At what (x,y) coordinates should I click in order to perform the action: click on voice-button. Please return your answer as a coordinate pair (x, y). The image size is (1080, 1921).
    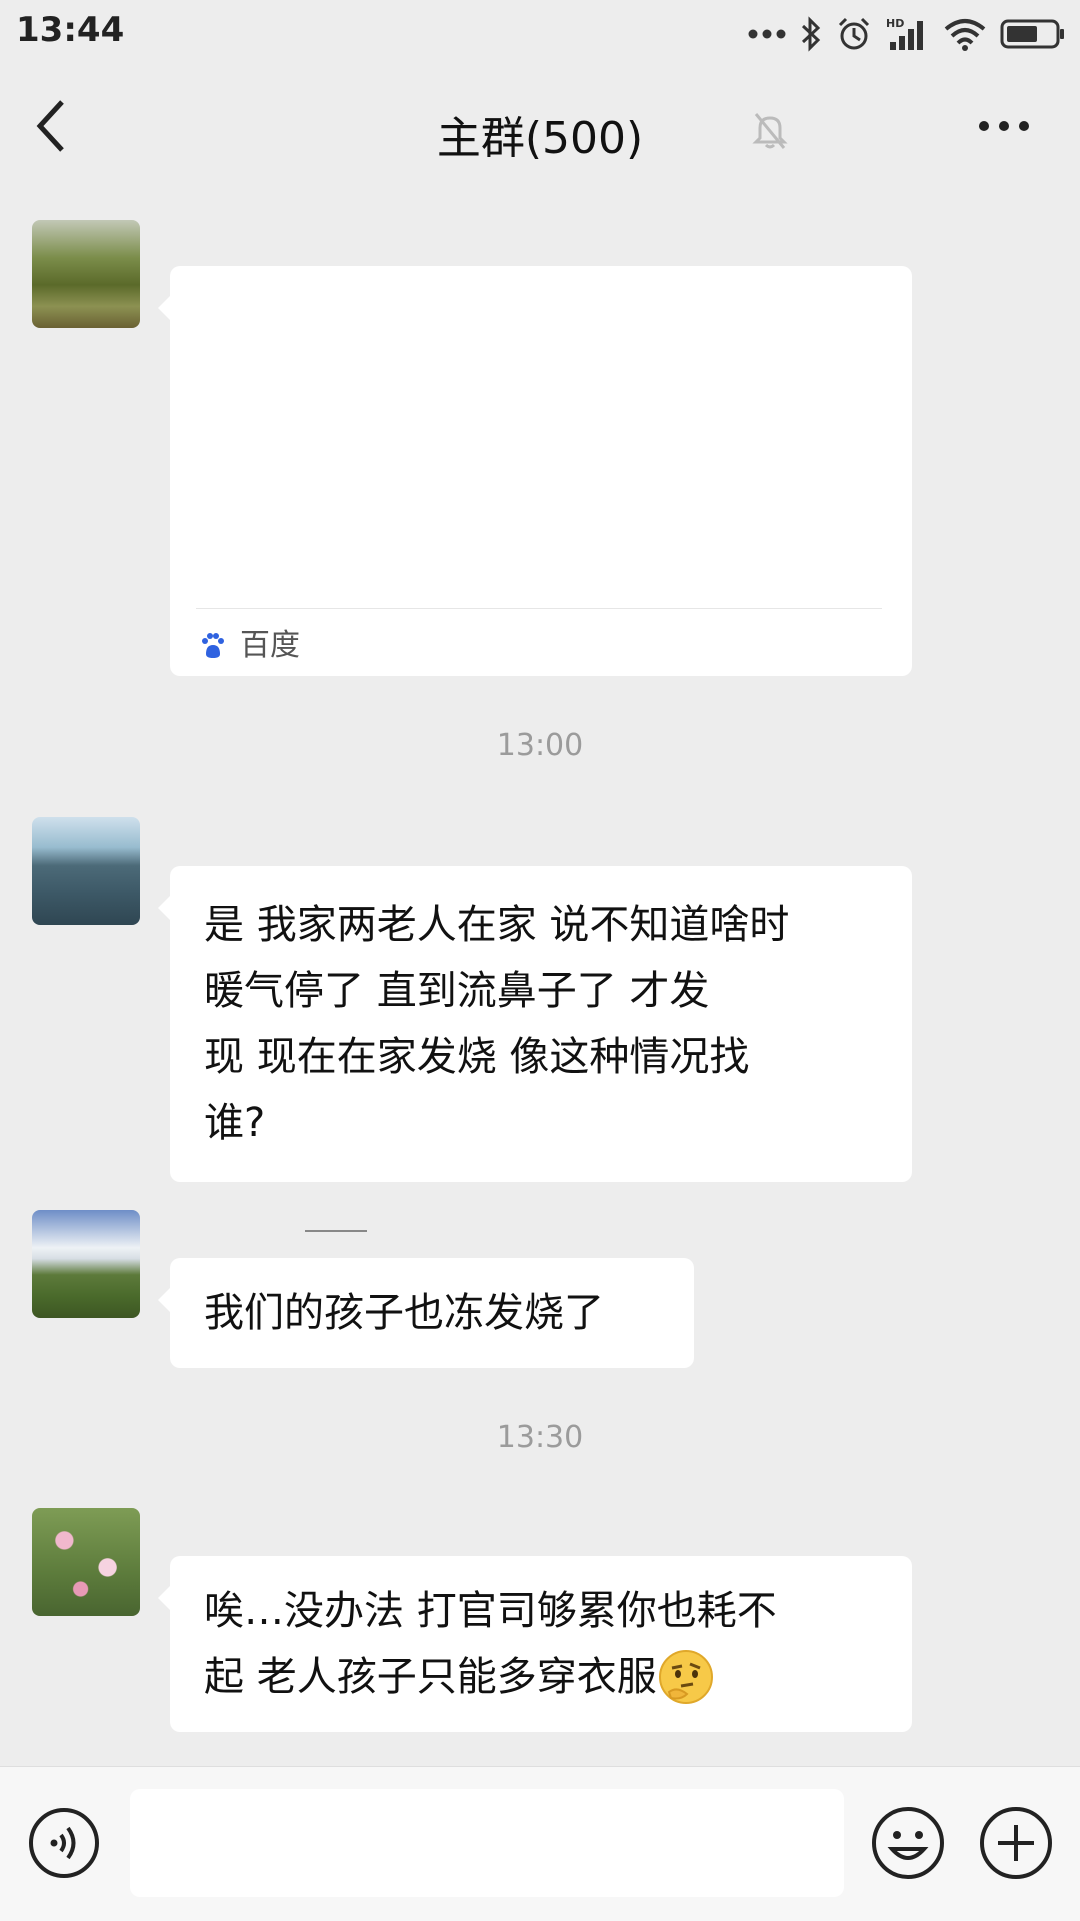
    Looking at the image, I should click on (64, 1843).